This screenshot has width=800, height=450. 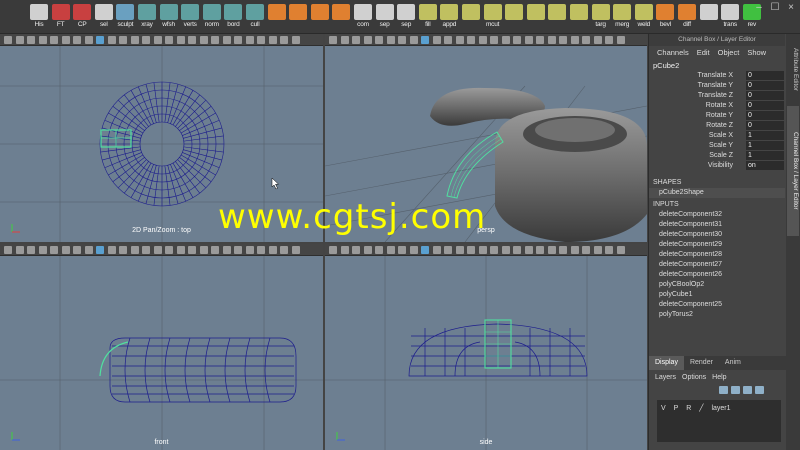 I want to click on shelf-button-weld: weld, so click(x=644, y=18).